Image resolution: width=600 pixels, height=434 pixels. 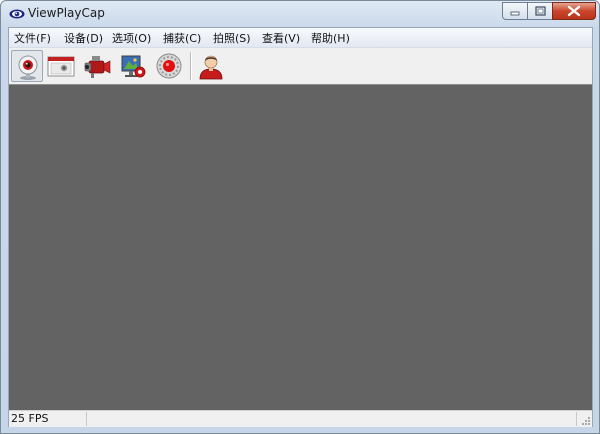 What do you see at coordinates (32, 38) in the screenshot?
I see `menu-file: 文件(F)` at bounding box center [32, 38].